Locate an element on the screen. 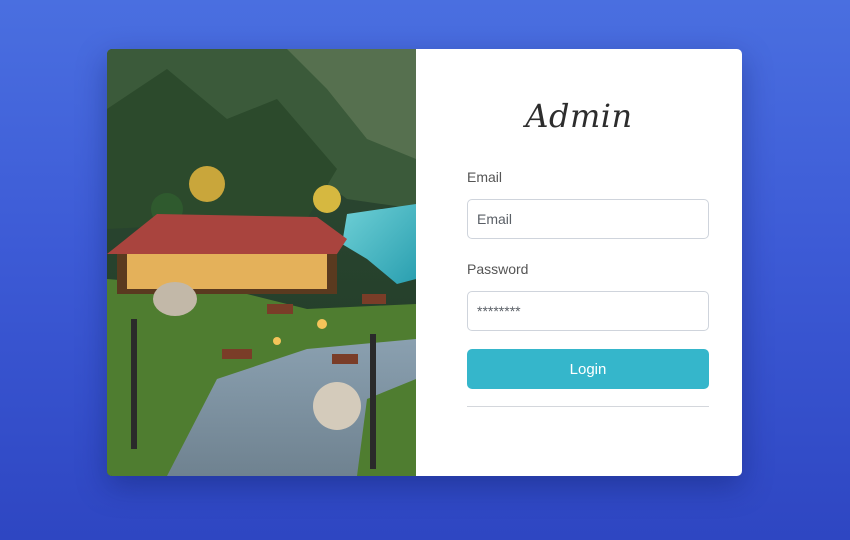  login-button: Login is located at coordinates (588, 369).